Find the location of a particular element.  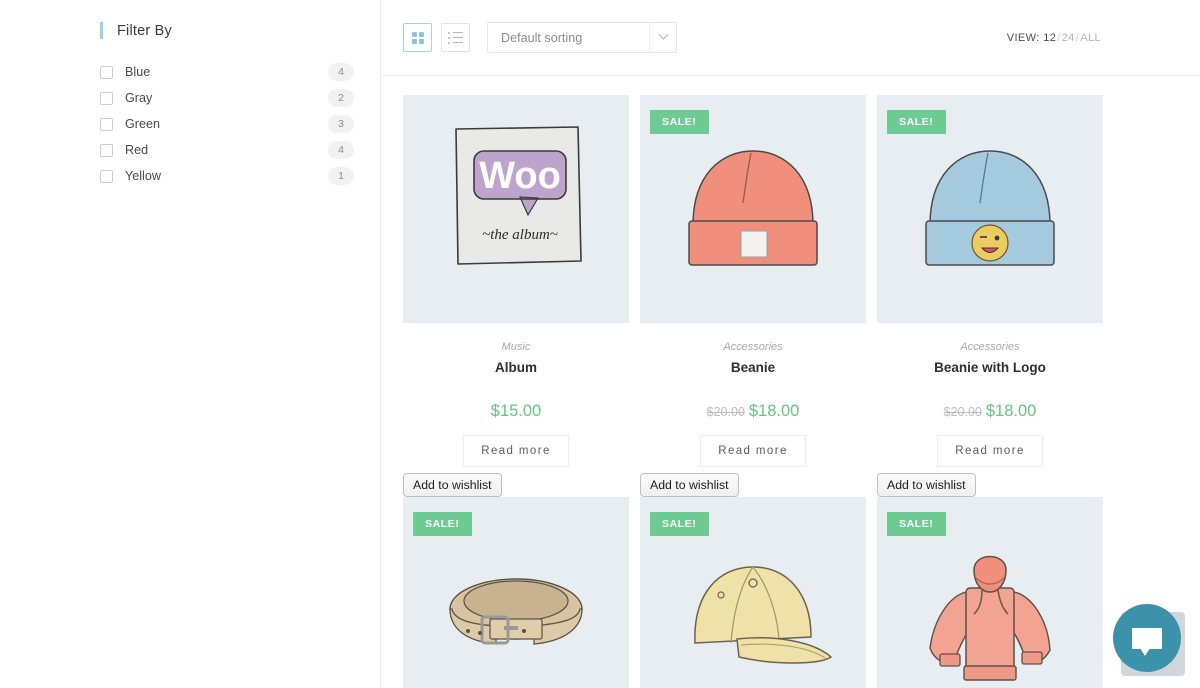

checkbox-gray is located at coordinates (106, 98).